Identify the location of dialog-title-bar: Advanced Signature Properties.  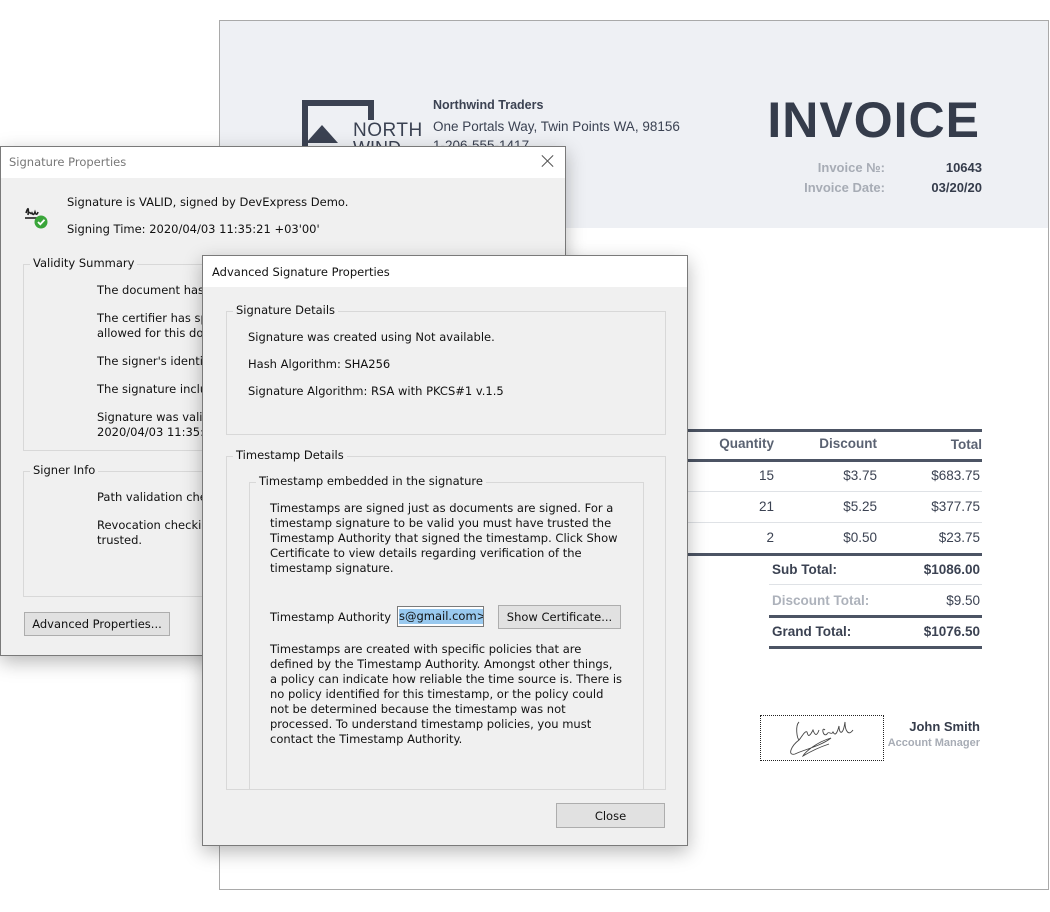
(445, 271).